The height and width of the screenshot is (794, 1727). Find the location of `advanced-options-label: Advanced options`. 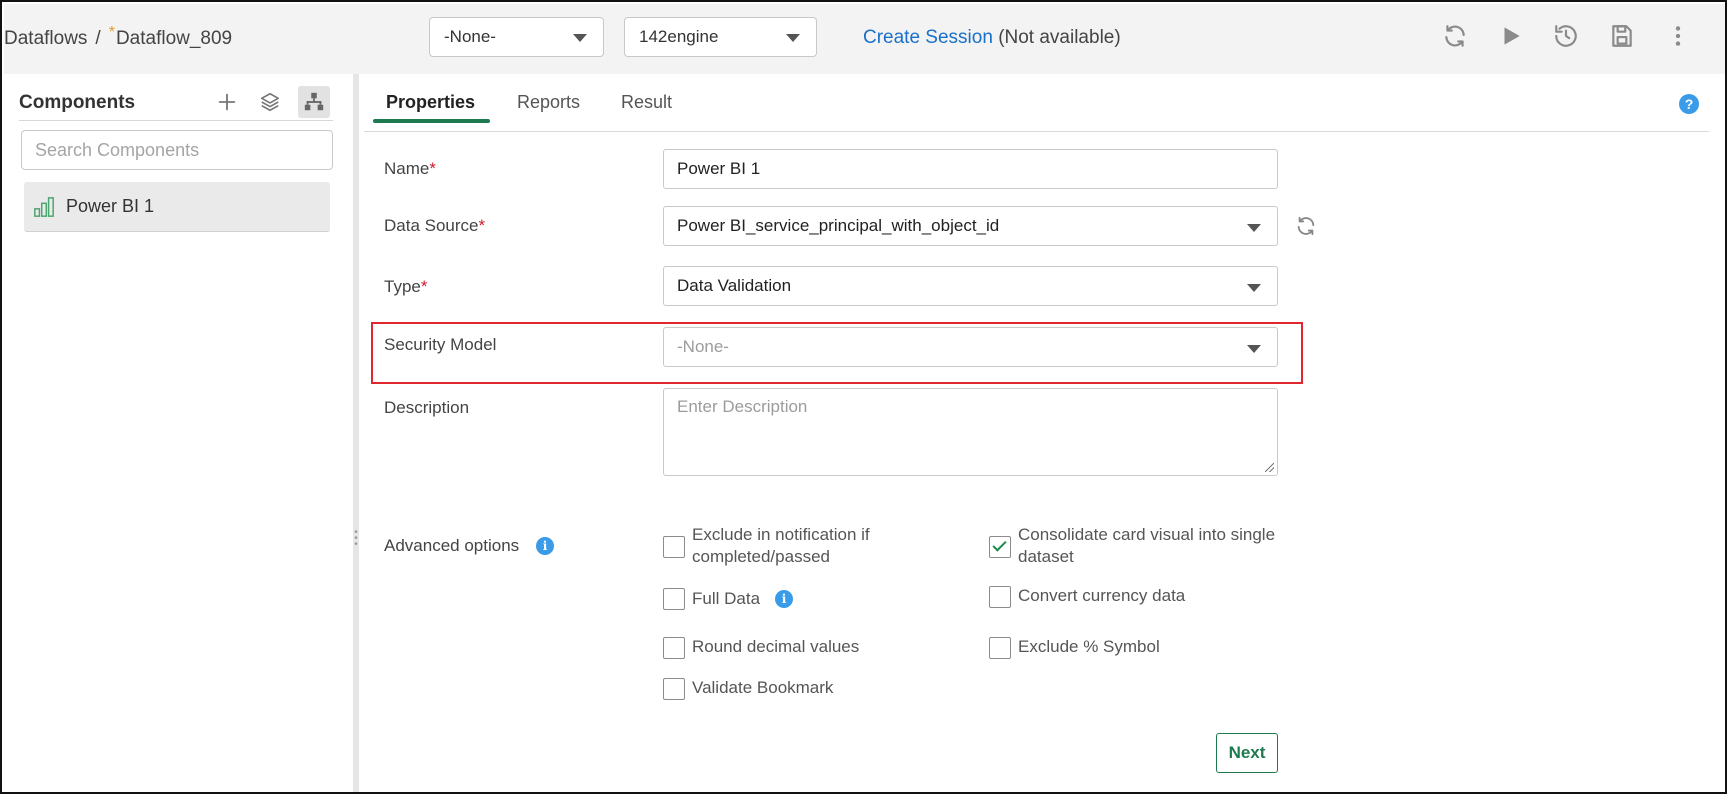

advanced-options-label: Advanced options is located at coordinates (452, 545).